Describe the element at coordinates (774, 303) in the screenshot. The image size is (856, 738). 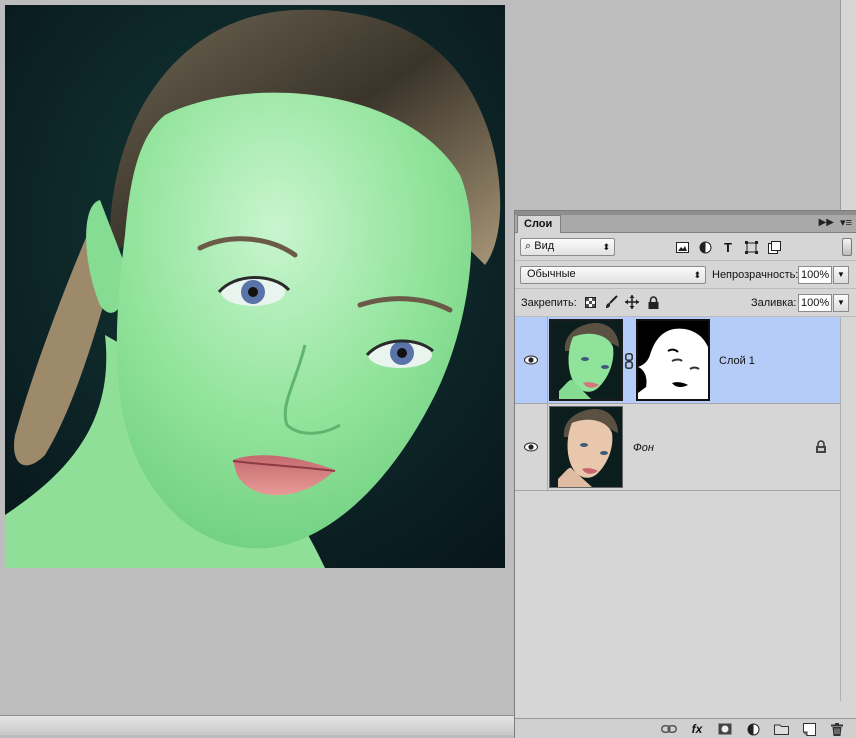
I see `fill-label: Заливка:` at that location.